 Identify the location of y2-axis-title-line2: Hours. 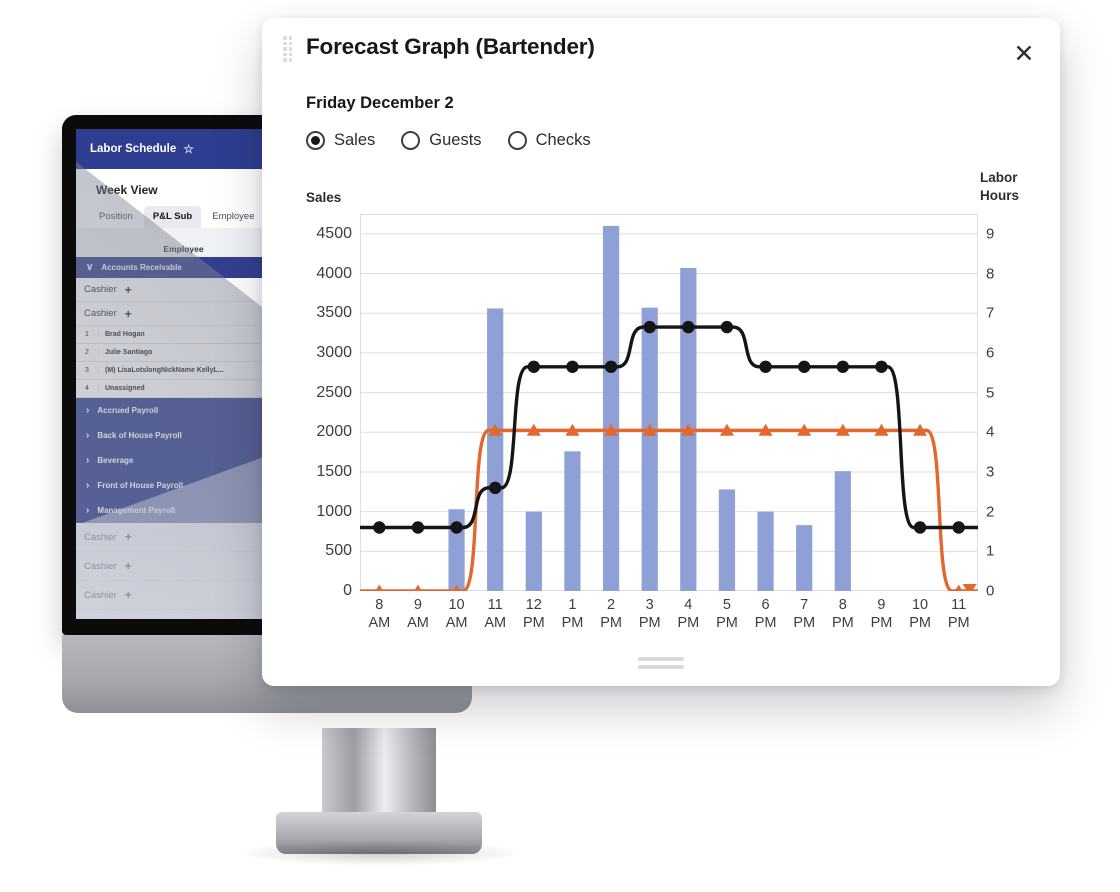
(1000, 196).